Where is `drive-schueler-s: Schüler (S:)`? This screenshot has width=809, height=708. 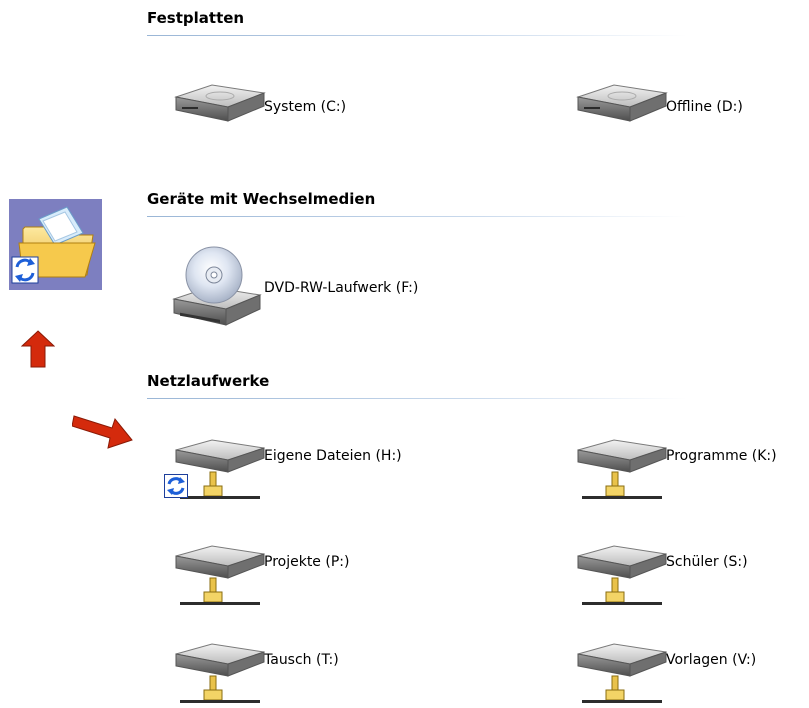
drive-schueler-s: Schüler (S:) is located at coordinates (660, 575).